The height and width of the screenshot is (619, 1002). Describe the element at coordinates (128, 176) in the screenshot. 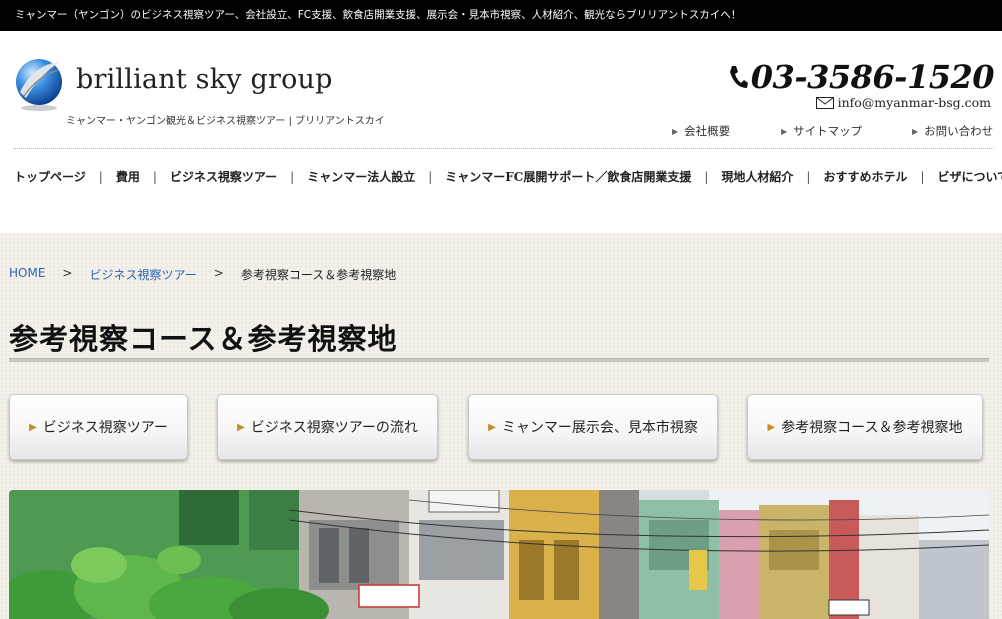

I see `nav-item-cost: 費用` at that location.